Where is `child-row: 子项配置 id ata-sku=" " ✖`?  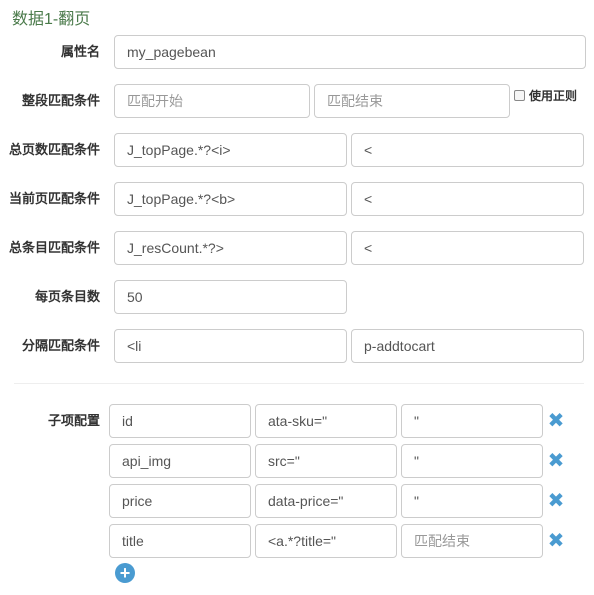 child-row: 子项配置 id ata-sku=" " ✖ is located at coordinates (297, 421).